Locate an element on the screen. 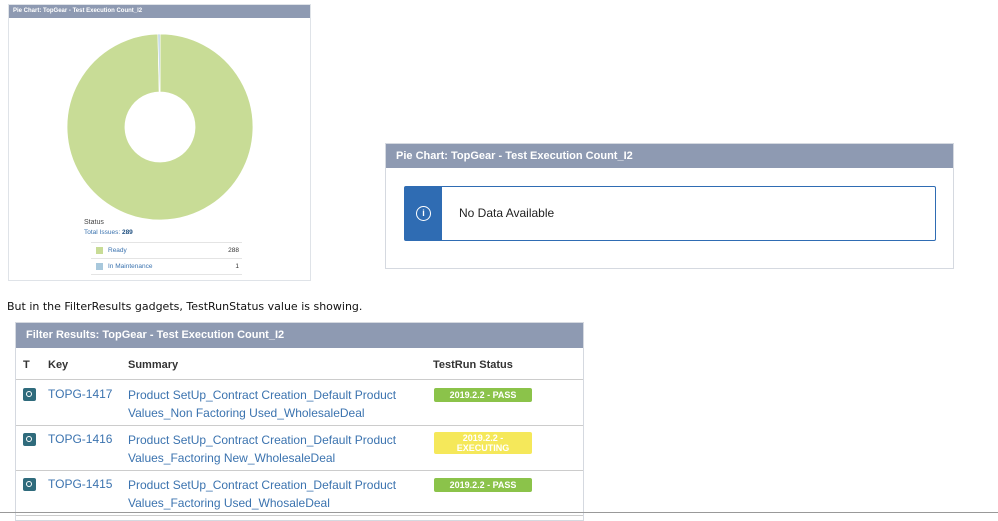 This screenshot has width=998, height=521. info-icon: i is located at coordinates (423, 213).